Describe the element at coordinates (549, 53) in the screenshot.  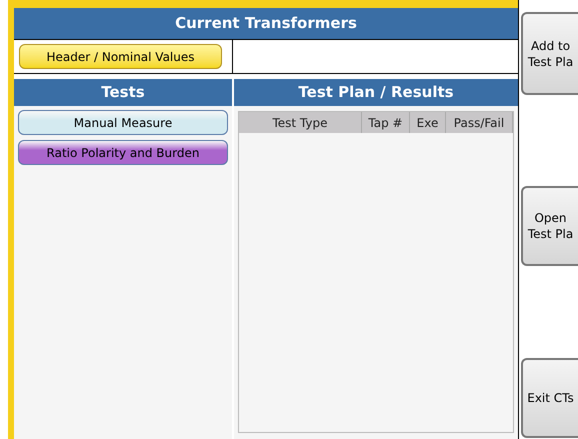
I see `side-button: Add to Test Pla` at that location.